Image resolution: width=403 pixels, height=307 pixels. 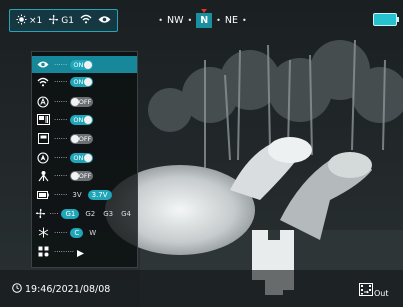 I want to click on picture-in-picture-toggle: ON, so click(x=82, y=119).